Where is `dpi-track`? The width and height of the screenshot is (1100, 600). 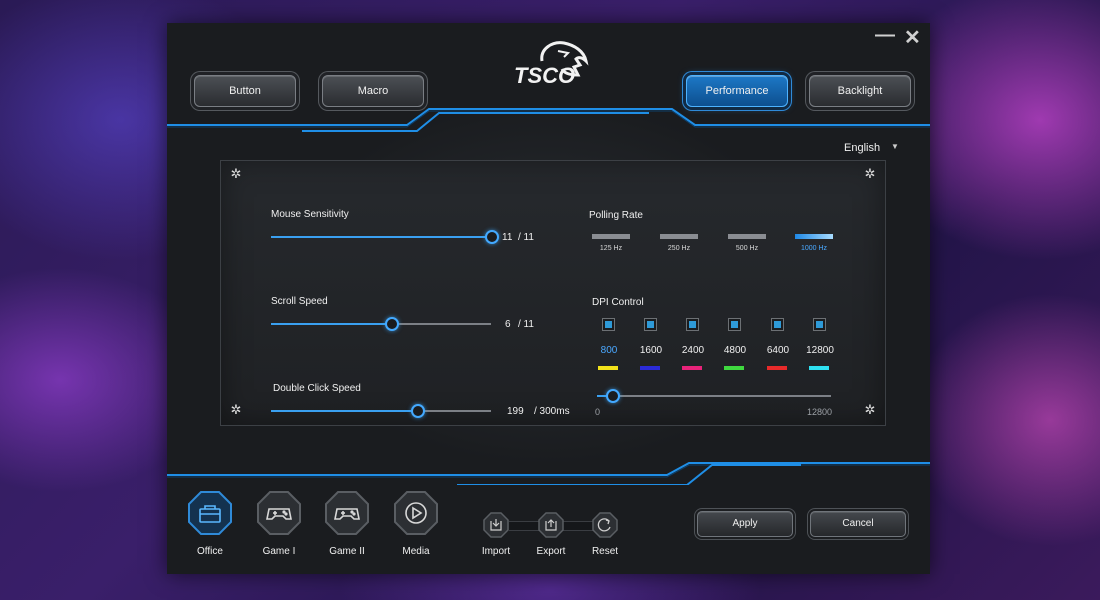
dpi-track is located at coordinates (714, 396).